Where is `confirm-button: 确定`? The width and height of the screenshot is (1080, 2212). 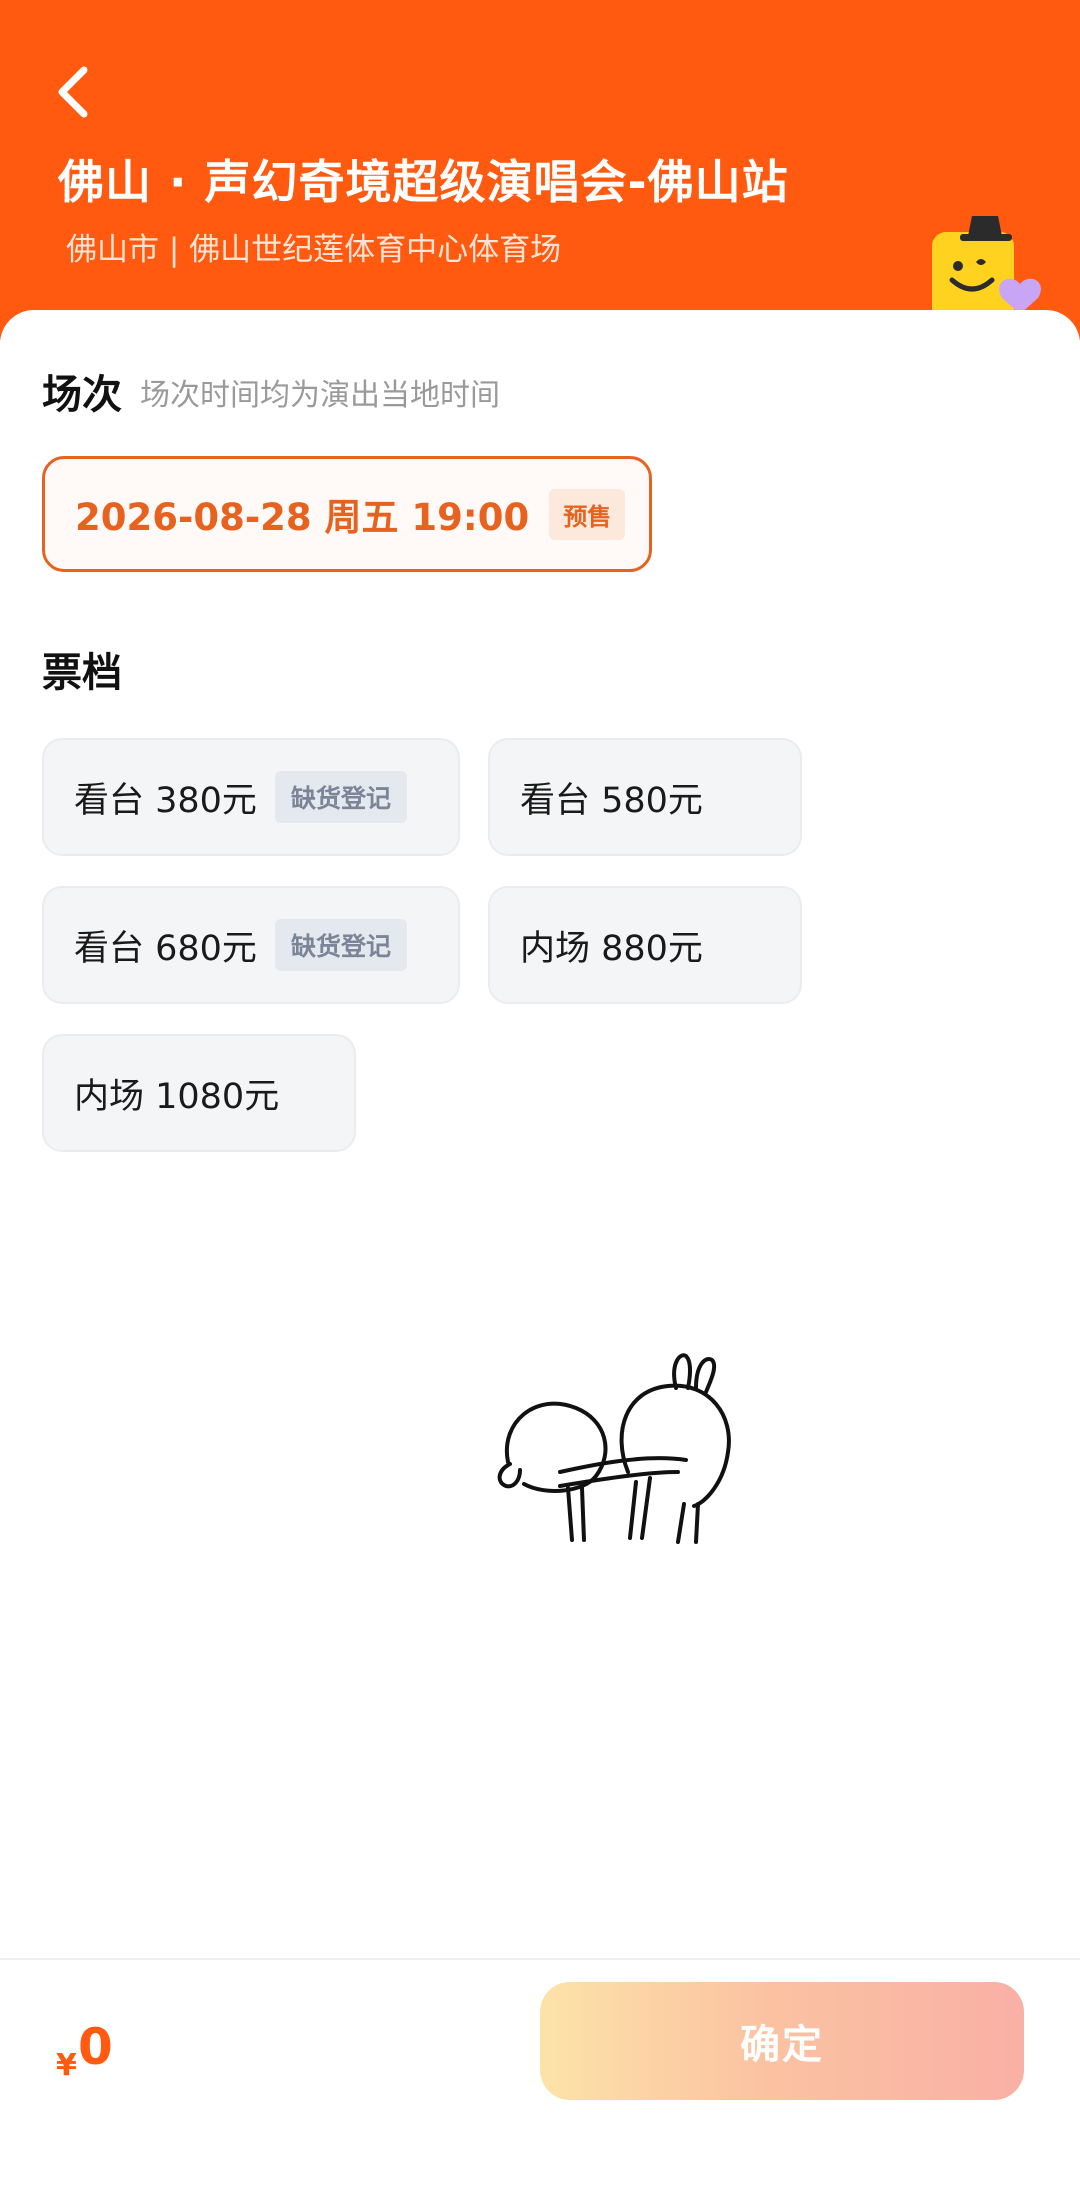
confirm-button: 确定 is located at coordinates (782, 2041).